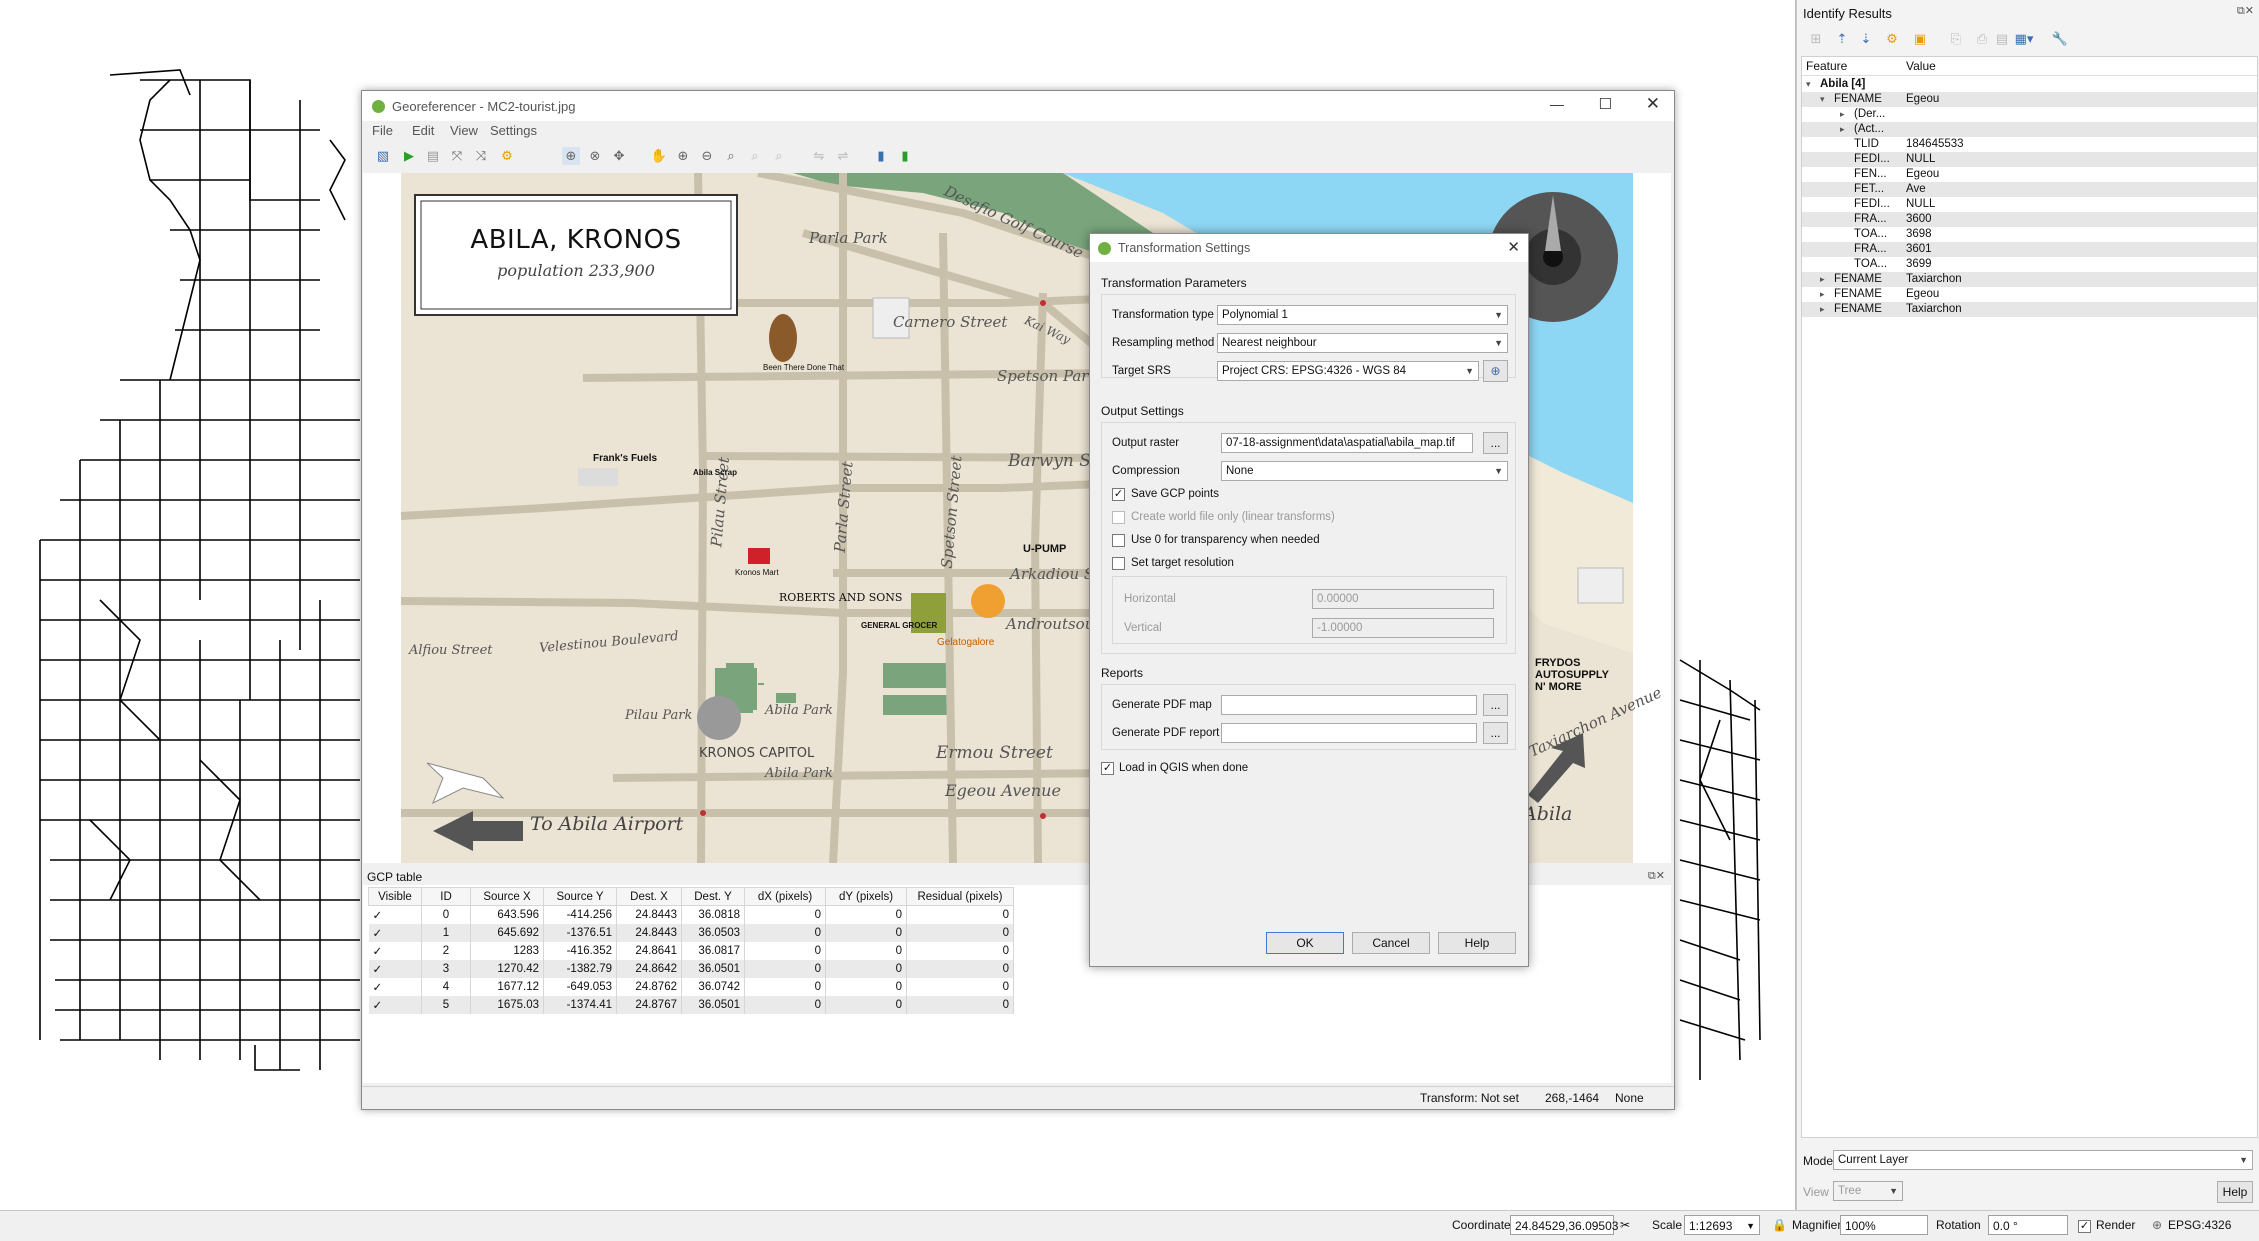 Image resolution: width=2259 pixels, height=1241 pixels. I want to click on identify-mode-icon: ▦▾, so click(2024, 39).